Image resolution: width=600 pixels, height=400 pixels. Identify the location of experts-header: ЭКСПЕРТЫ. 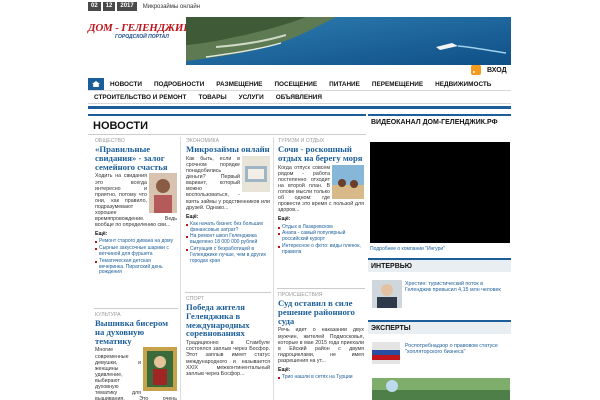
(439, 328).